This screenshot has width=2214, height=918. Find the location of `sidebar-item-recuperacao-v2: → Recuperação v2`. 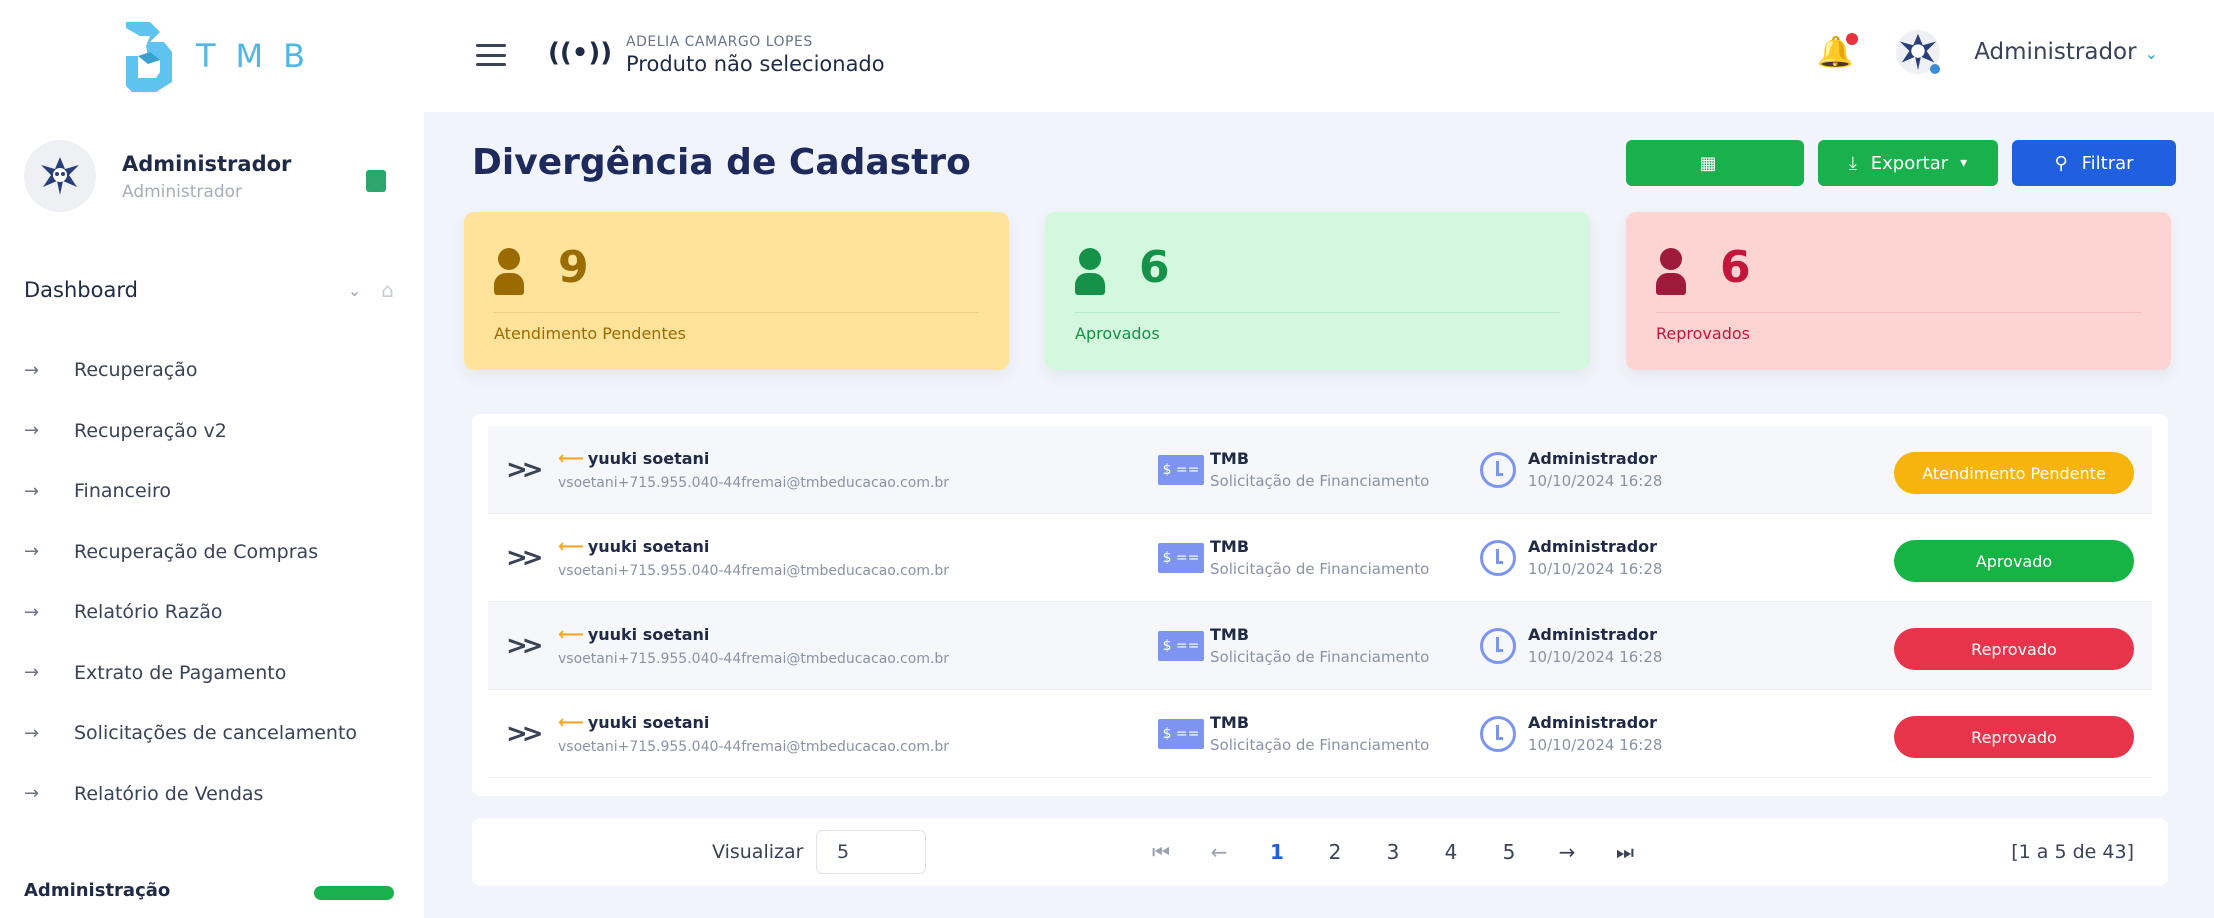

sidebar-item-recuperacao-v2: → Recuperação v2 is located at coordinates (190, 431).